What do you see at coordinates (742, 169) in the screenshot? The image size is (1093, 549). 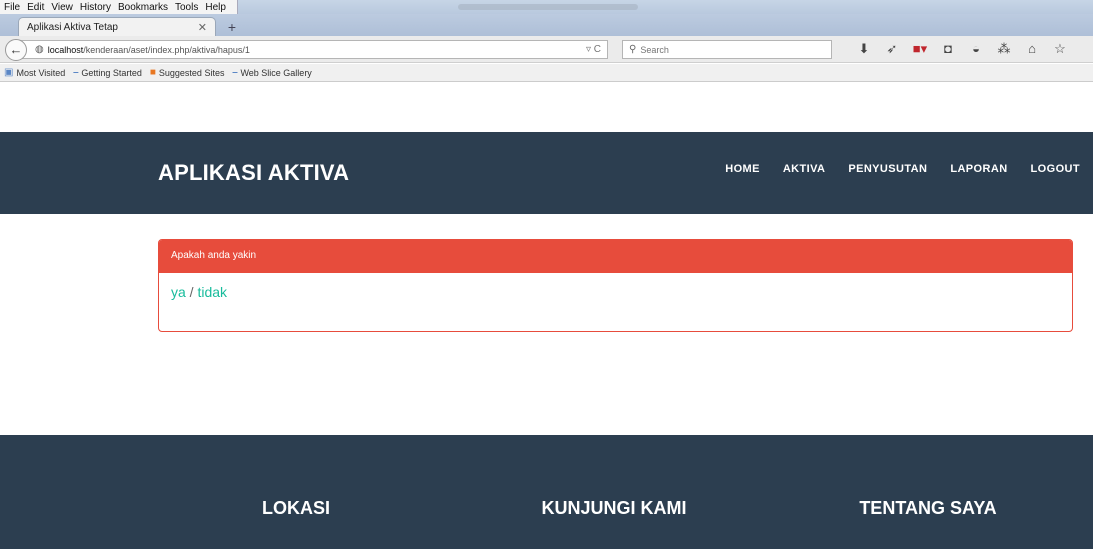 I see `nav-home: HOME` at bounding box center [742, 169].